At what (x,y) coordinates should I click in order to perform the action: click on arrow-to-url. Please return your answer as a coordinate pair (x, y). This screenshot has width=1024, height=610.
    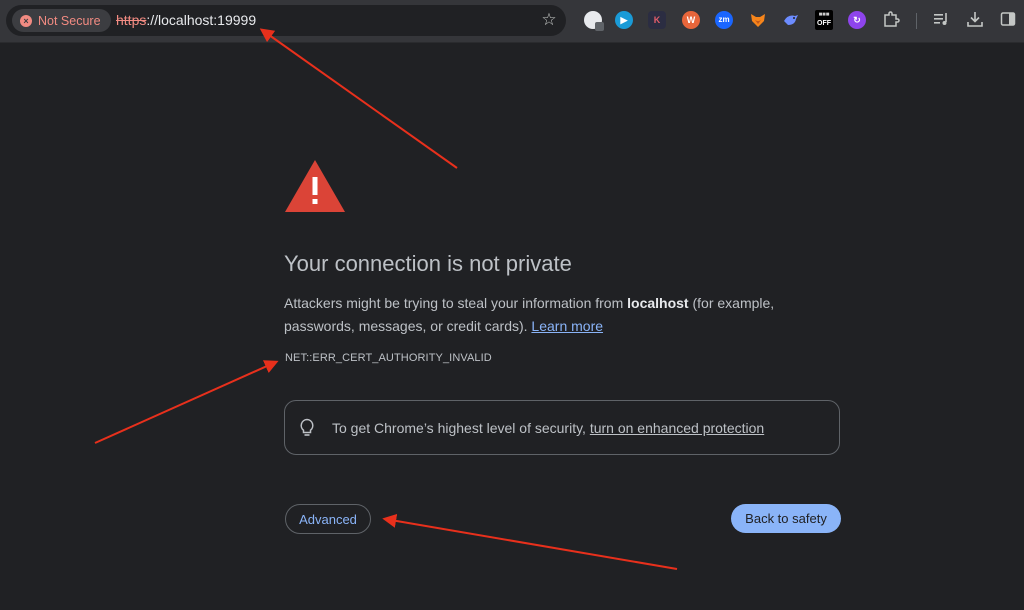
    Looking at the image, I should click on (358, 98).